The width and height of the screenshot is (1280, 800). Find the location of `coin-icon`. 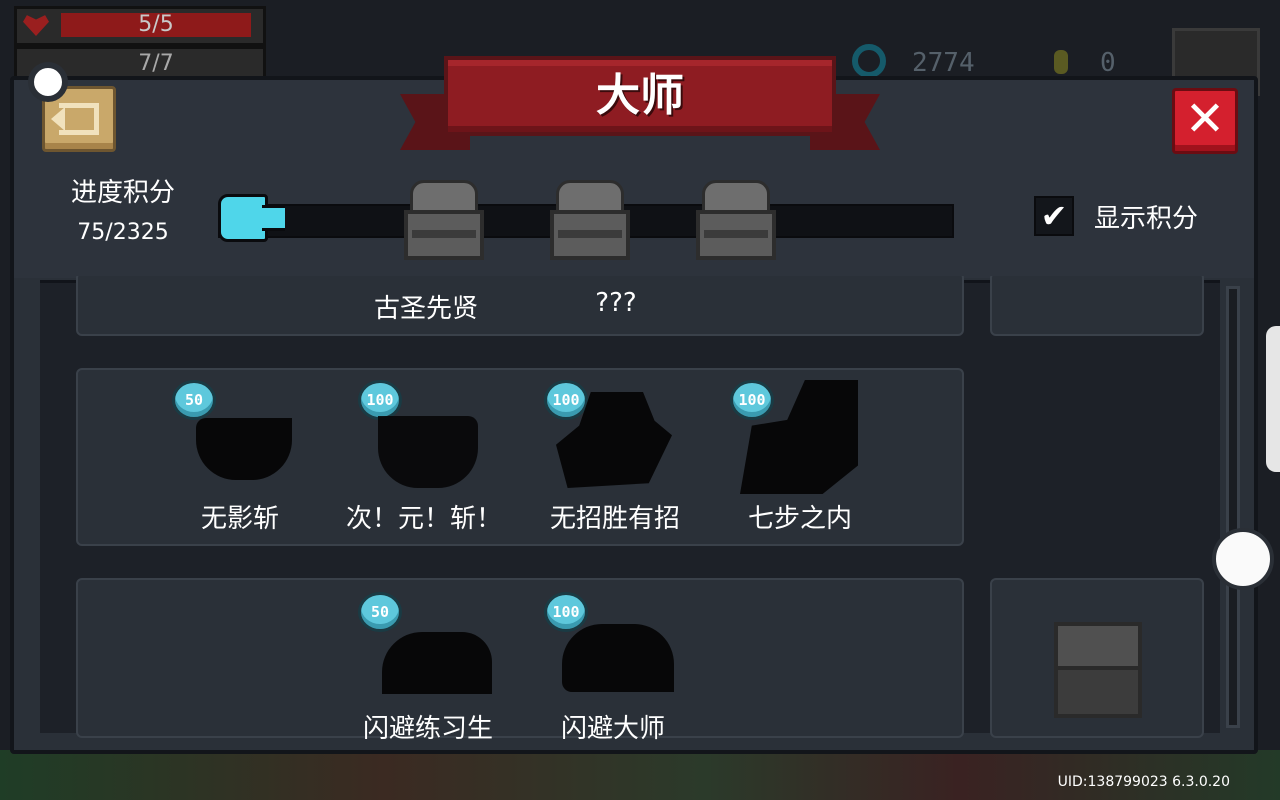

coin-icon is located at coordinates (1061, 62).